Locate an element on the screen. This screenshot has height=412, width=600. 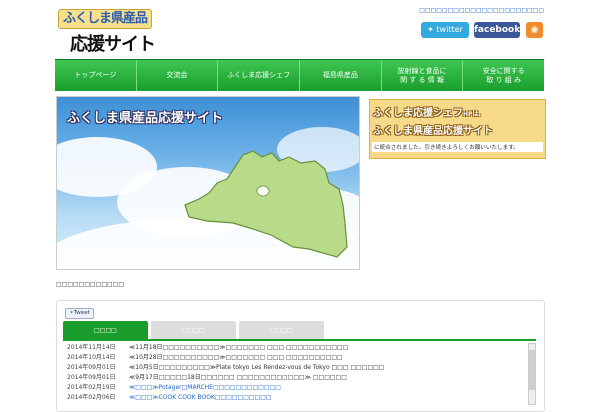
site-logo: ふくしま県産品 応援サイト is located at coordinates (115, 32).